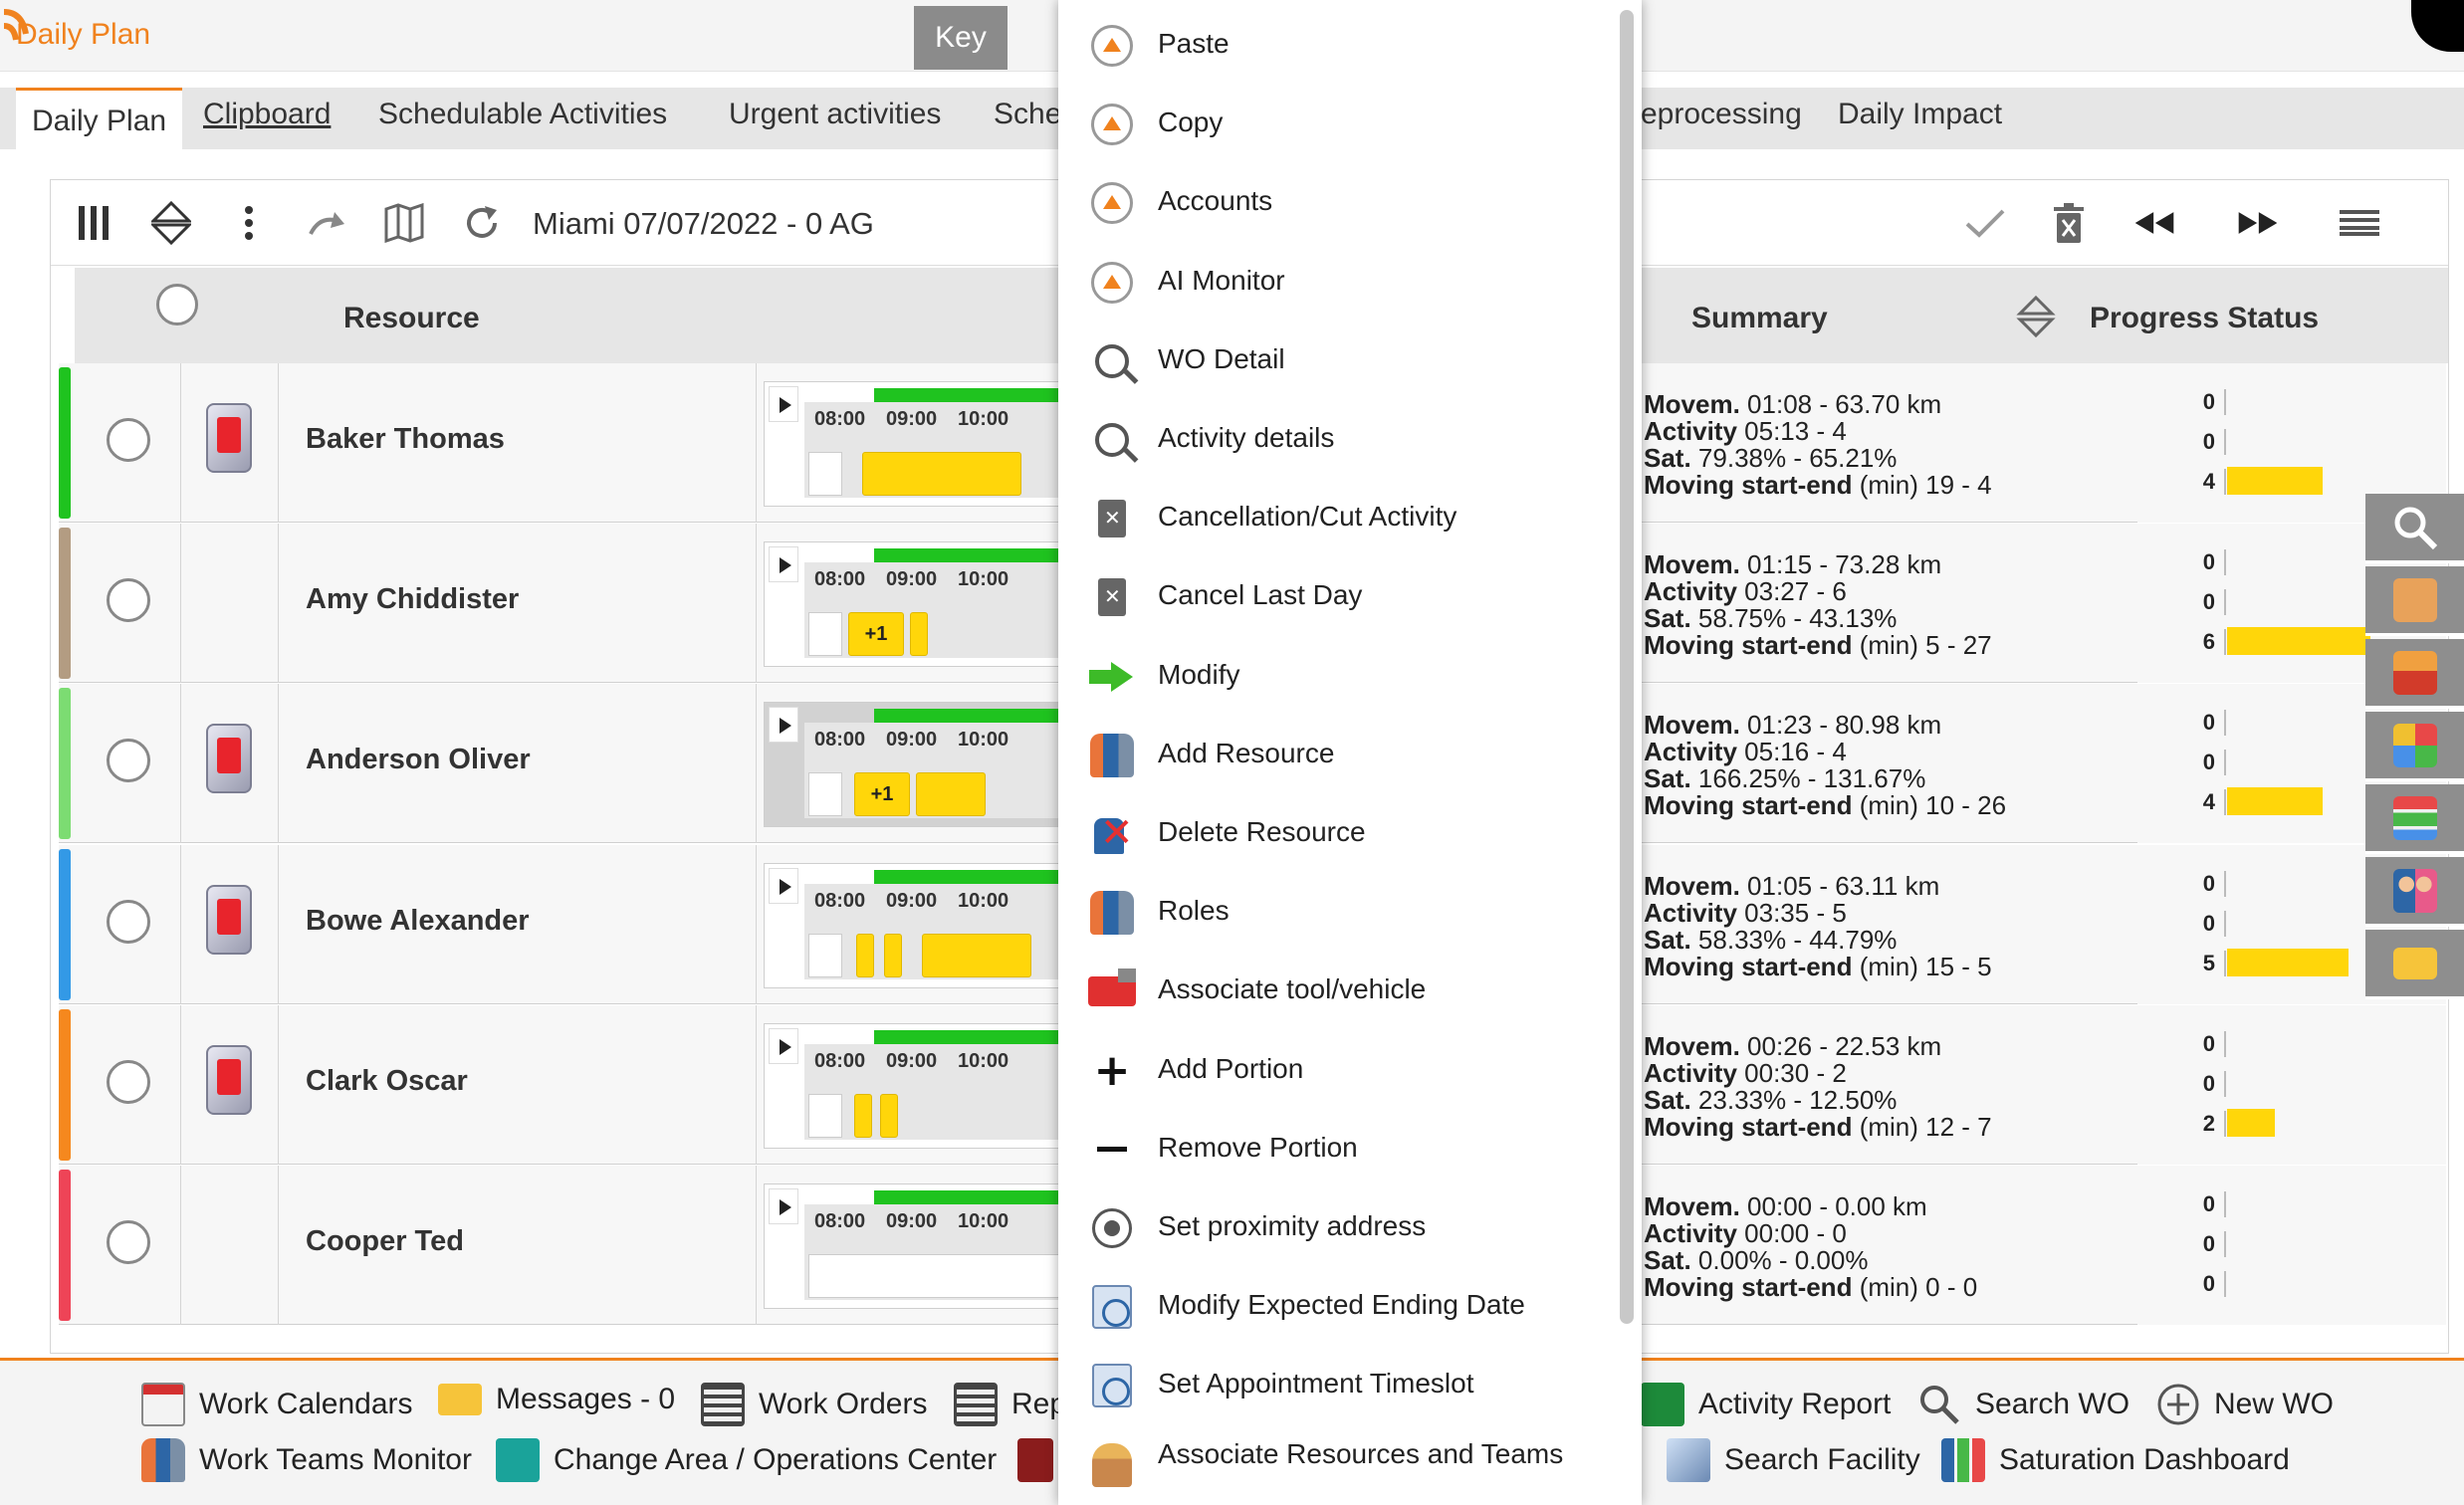 Image resolution: width=2464 pixels, height=1505 pixels. I want to click on tab-eprocessing: eprocessing, so click(1722, 115).